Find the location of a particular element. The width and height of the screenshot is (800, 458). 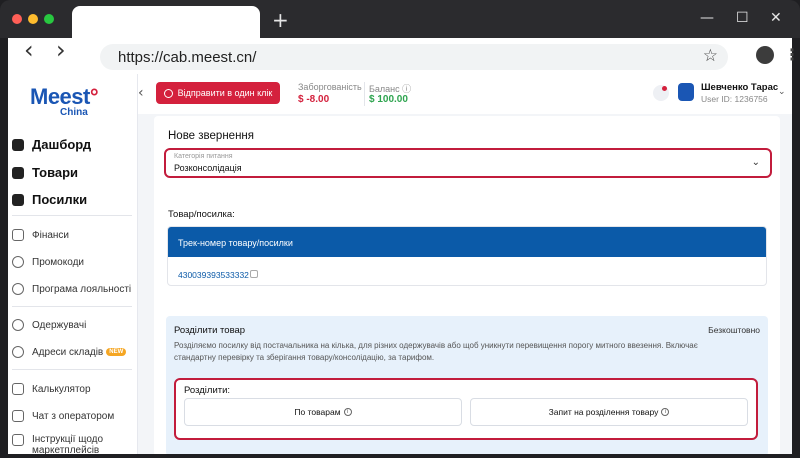

user-menu-chevron-icon: ⌄ is located at coordinates (782, 91).